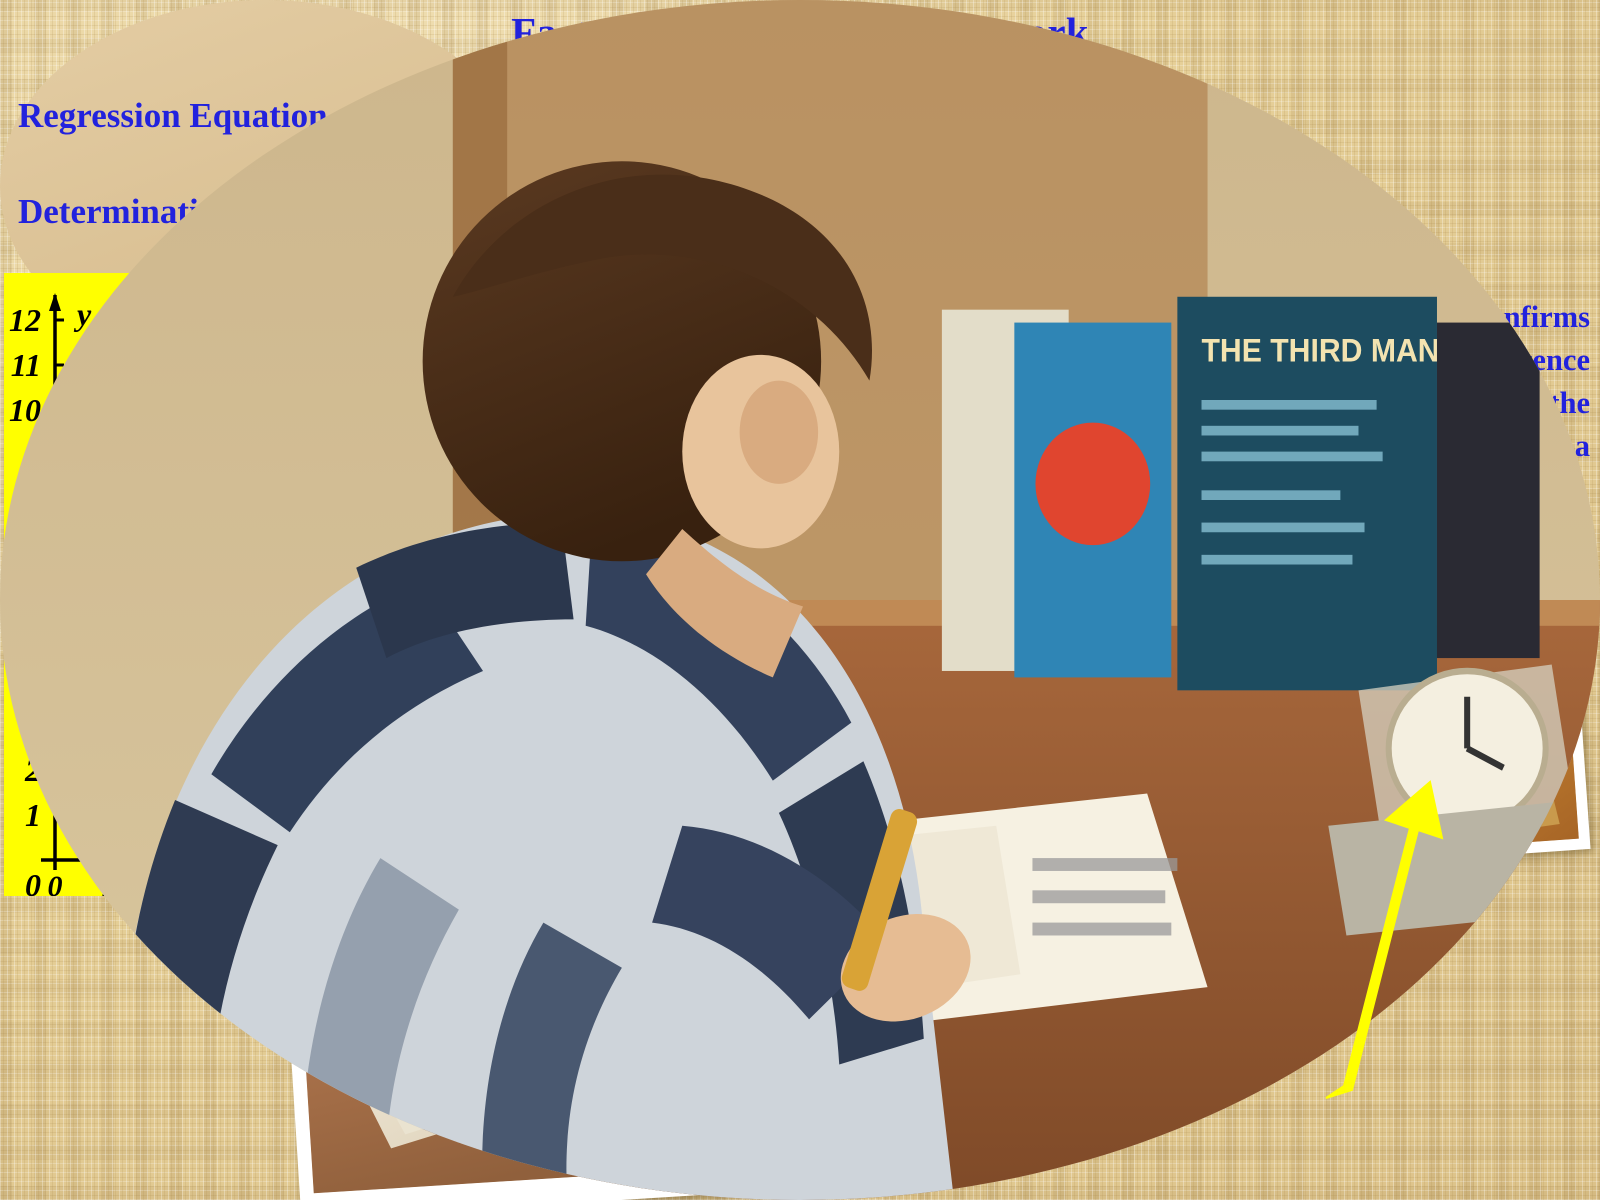 Image resolution: width=1600 pixels, height=1200 pixels. I want to click on y-axis-tick-label: 11, so click(26, 365).